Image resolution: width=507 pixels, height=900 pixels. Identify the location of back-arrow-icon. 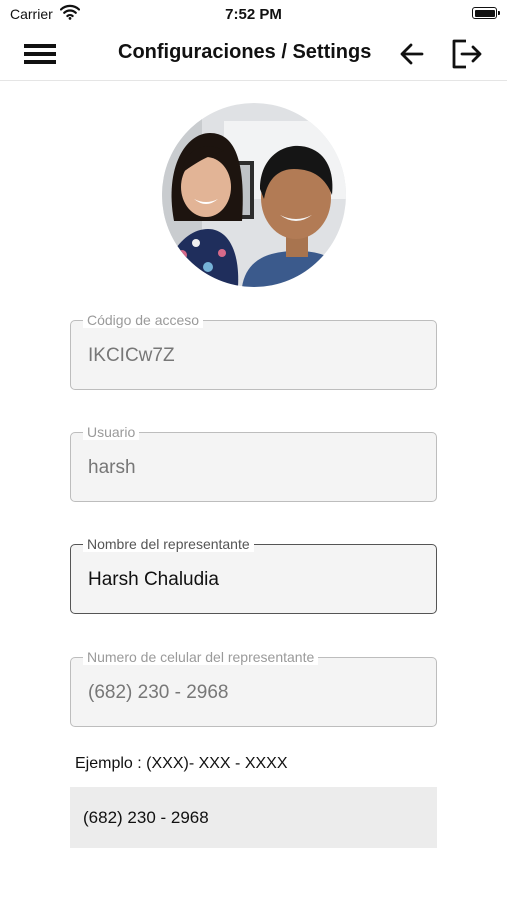
(412, 54).